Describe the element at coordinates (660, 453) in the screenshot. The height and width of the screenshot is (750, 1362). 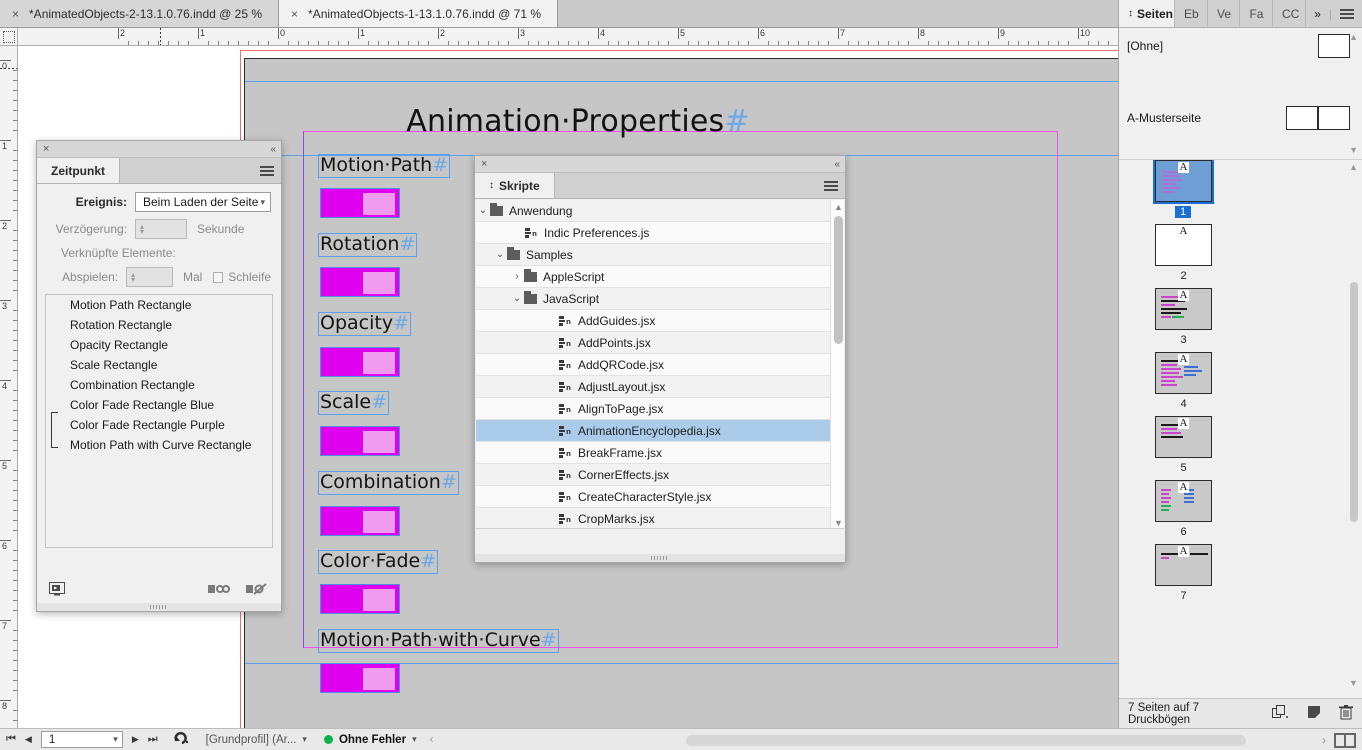
I see `script-row: n BreakFrame.jsx` at that location.